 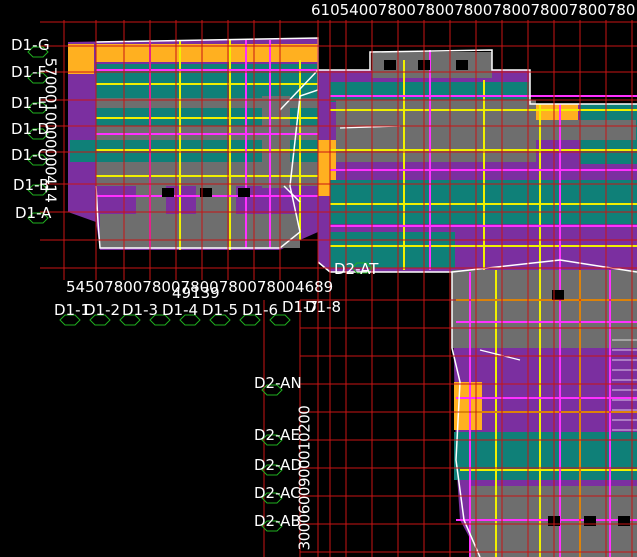 What do you see at coordinates (102, 310) in the screenshot?
I see `axis-label-d1-2: D1-2` at bounding box center [102, 310].